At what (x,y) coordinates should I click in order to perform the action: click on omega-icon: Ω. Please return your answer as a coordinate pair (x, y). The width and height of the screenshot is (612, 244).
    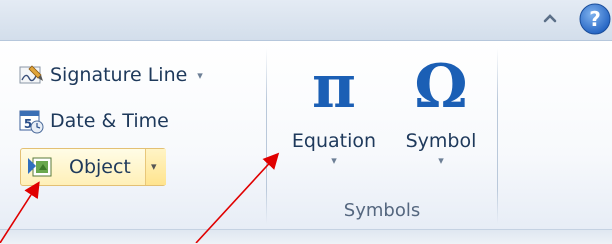
    Looking at the image, I should click on (441, 87).